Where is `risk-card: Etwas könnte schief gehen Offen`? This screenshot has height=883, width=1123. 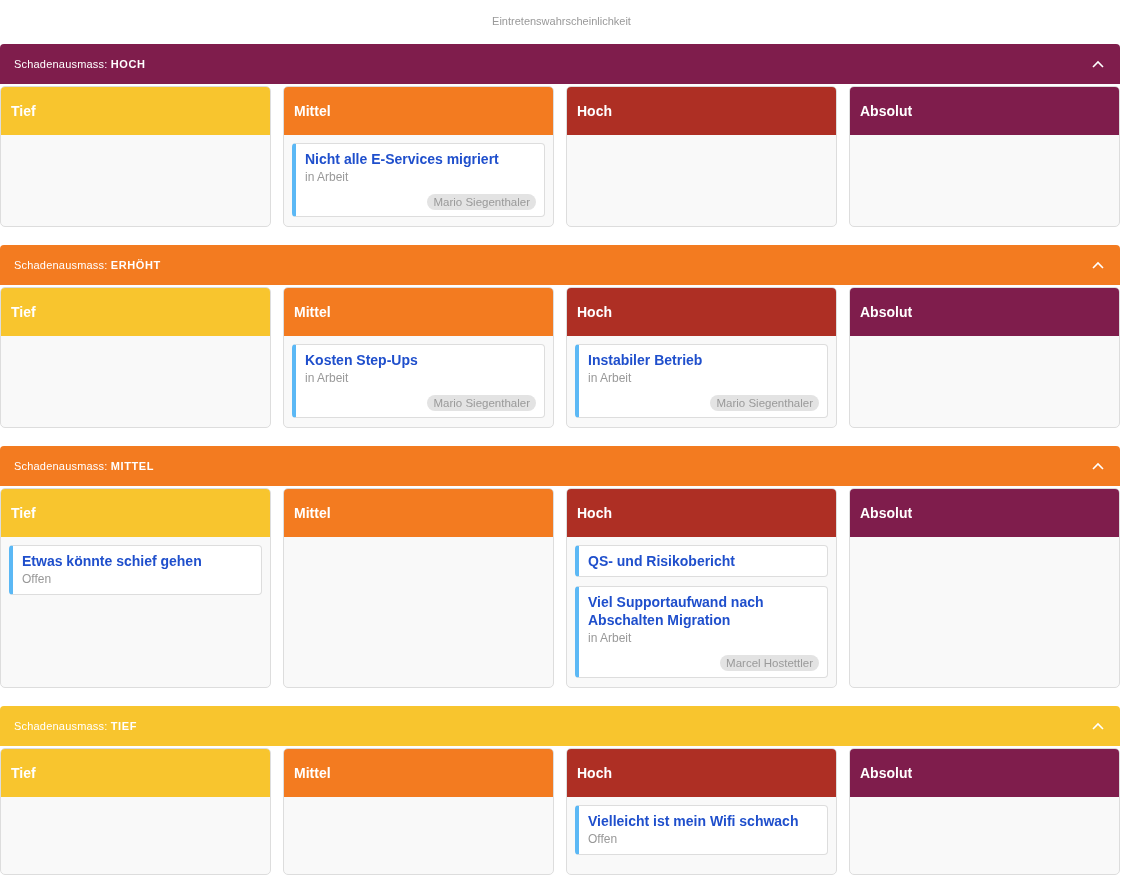
risk-card: Etwas könnte schief gehen Offen is located at coordinates (135, 570).